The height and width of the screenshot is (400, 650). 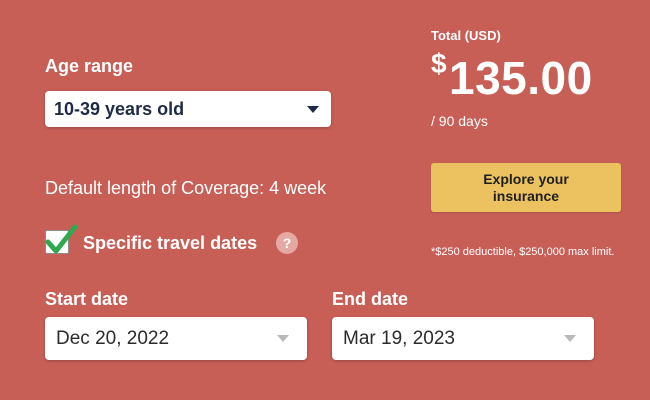 I want to click on start-date-value: Dec 20, 2022, so click(x=113, y=338).